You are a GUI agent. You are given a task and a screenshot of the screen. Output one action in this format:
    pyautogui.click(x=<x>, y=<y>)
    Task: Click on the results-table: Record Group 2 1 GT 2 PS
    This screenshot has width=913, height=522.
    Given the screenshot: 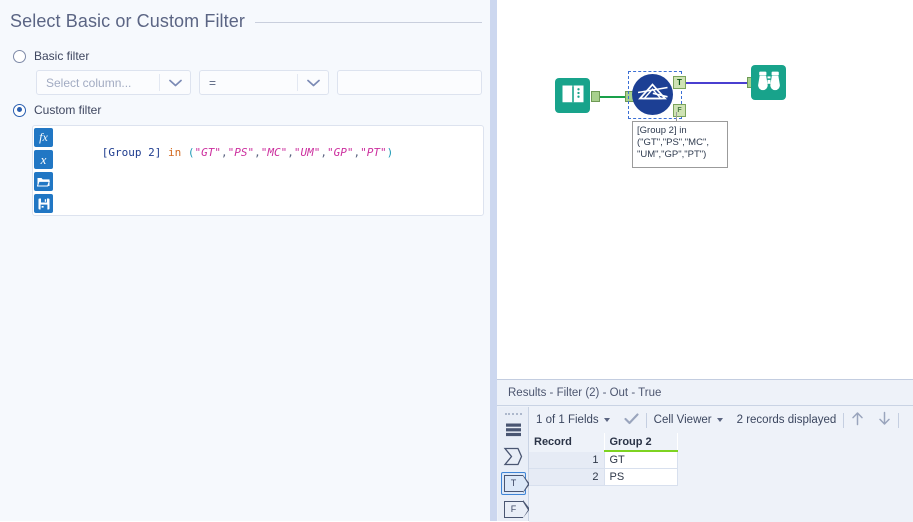 What is the action you would take?
    pyautogui.click(x=603, y=459)
    